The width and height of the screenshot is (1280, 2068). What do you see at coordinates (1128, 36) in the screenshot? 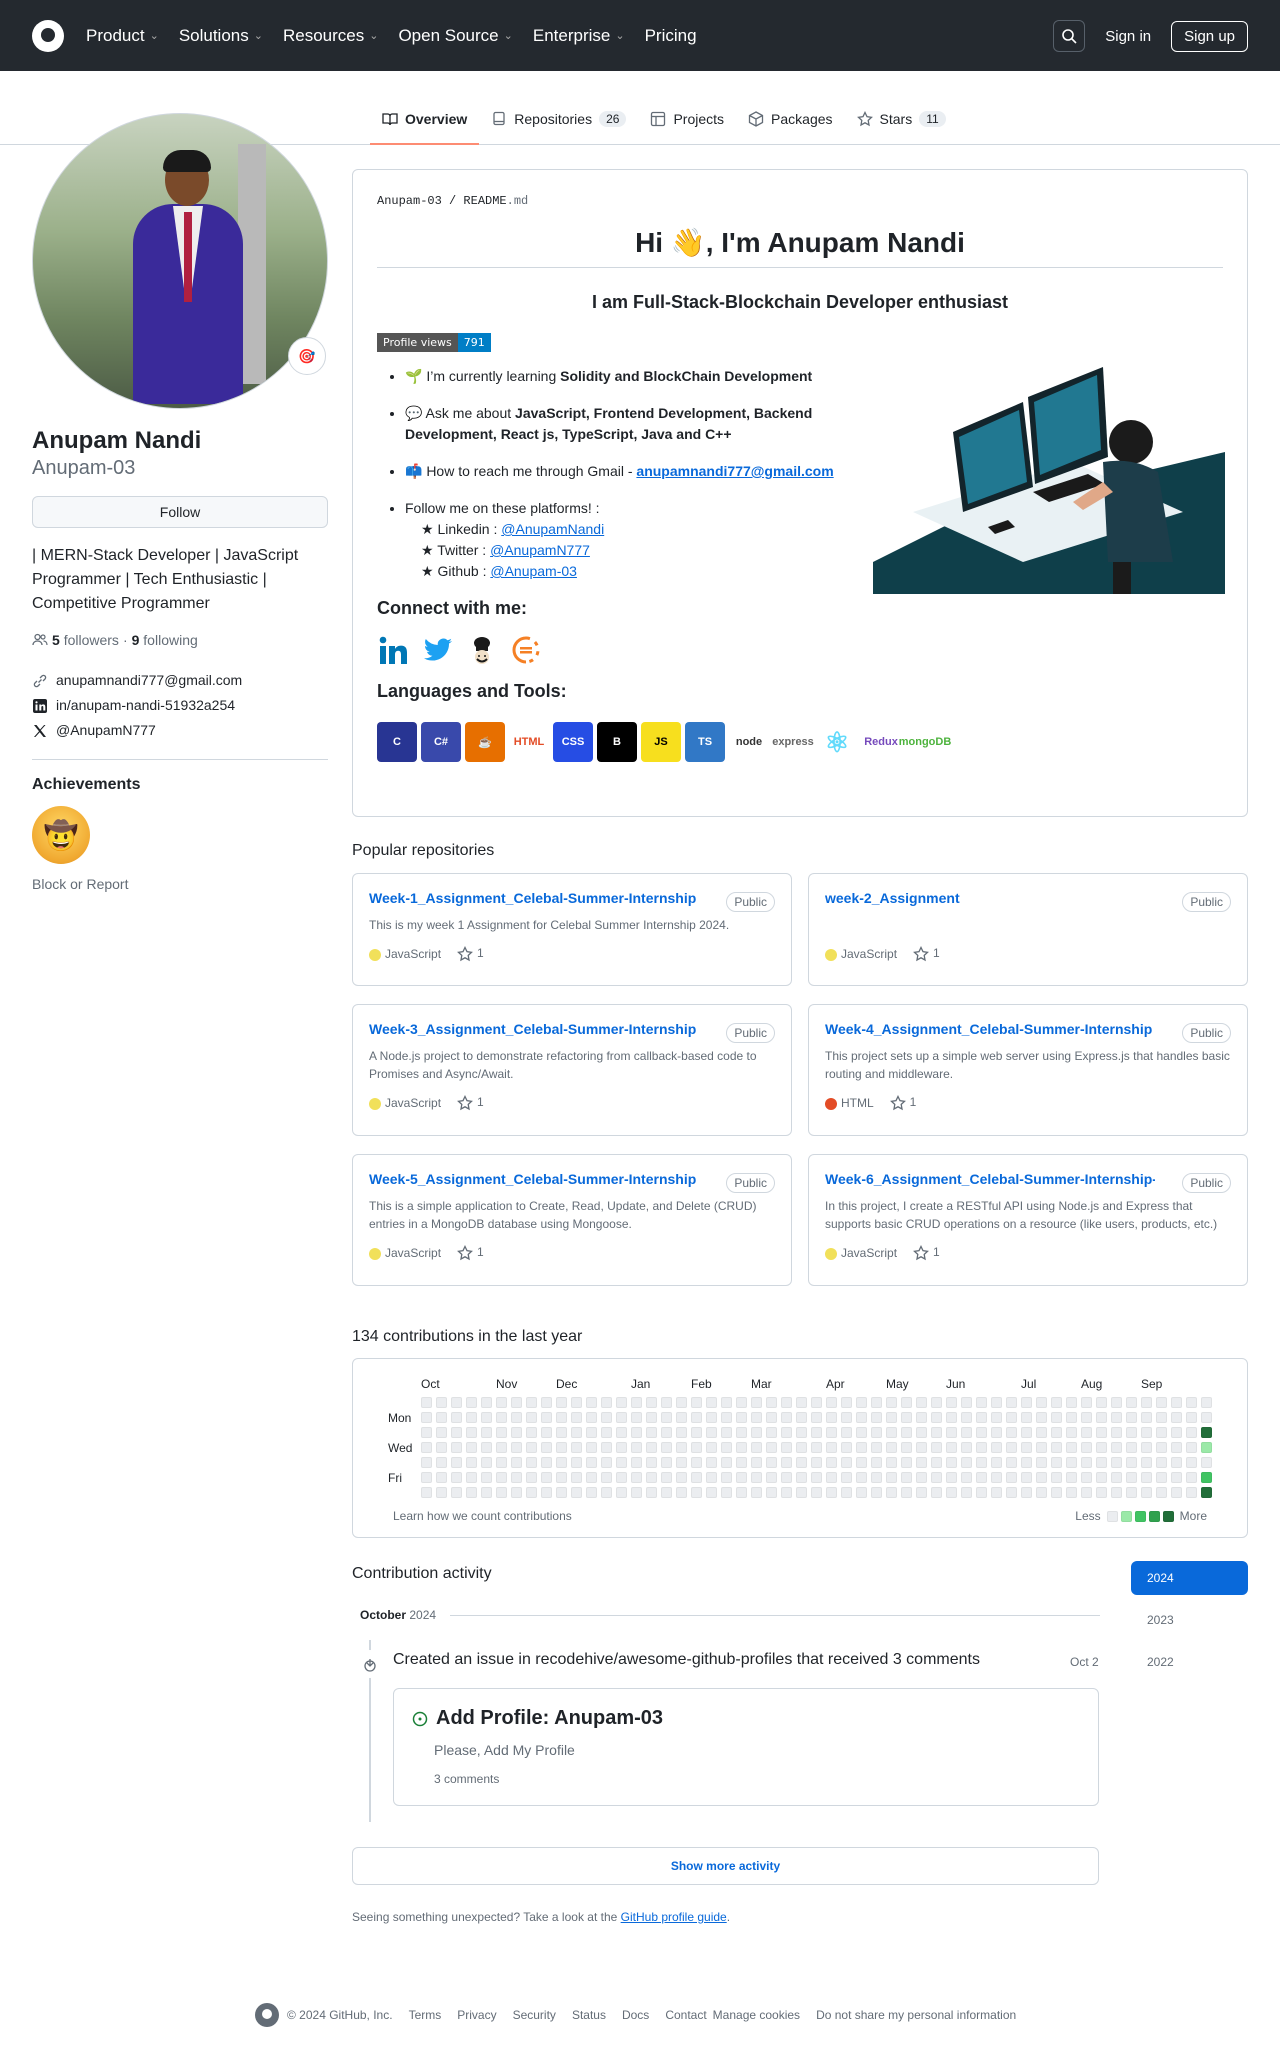
I see `sign-in-link: Sign in` at bounding box center [1128, 36].